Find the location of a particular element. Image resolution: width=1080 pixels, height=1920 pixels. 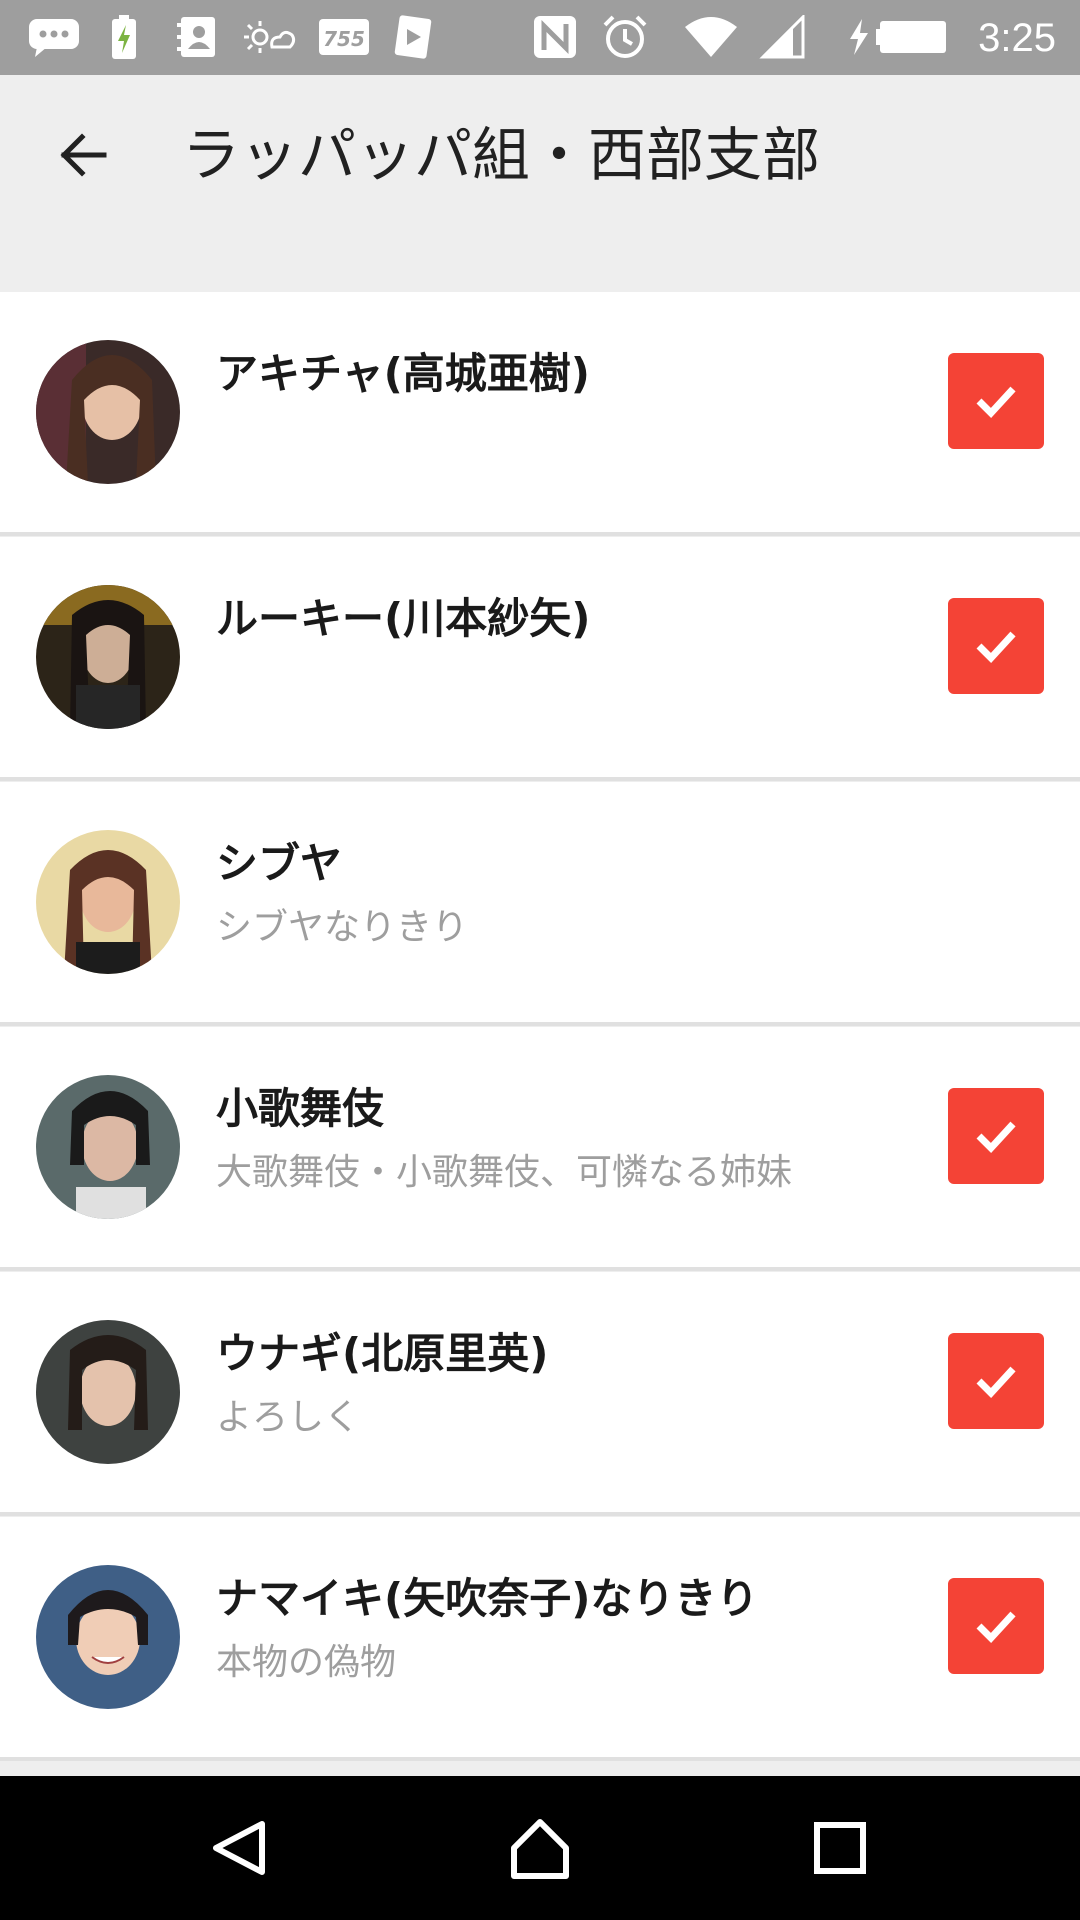

member-row: シブヤ シブヤなりきり is located at coordinates (540, 904).